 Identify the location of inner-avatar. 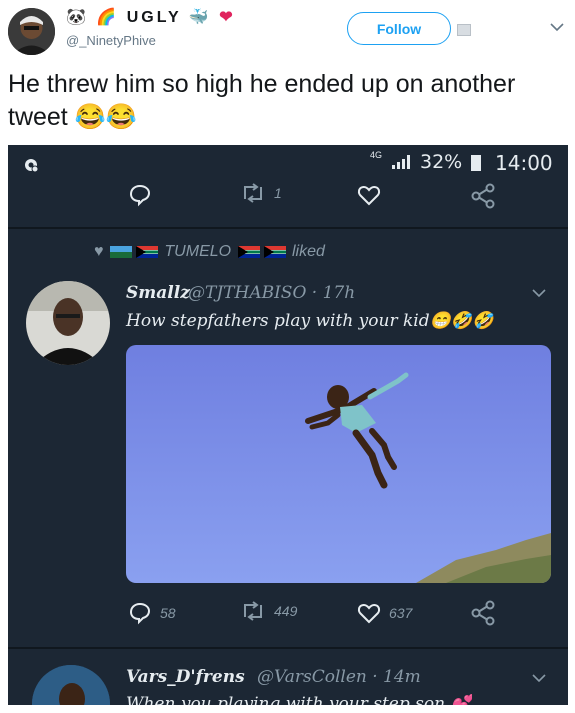
(68, 323).